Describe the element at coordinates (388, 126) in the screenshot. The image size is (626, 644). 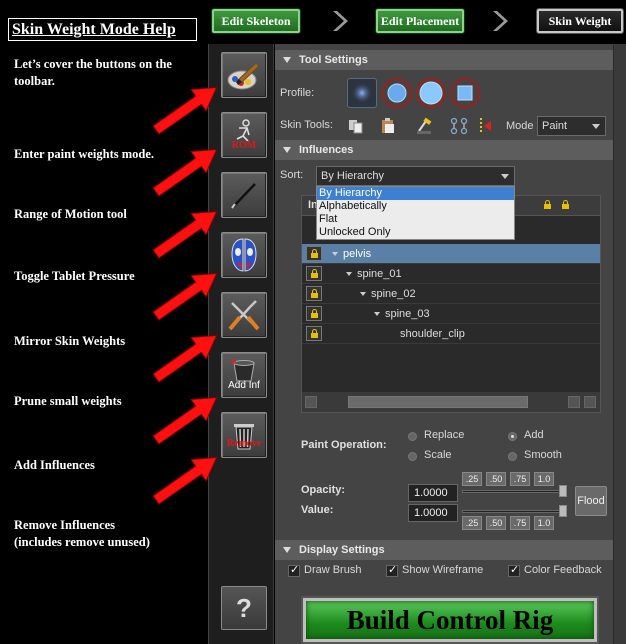
I see `paste-weights-icon` at that location.